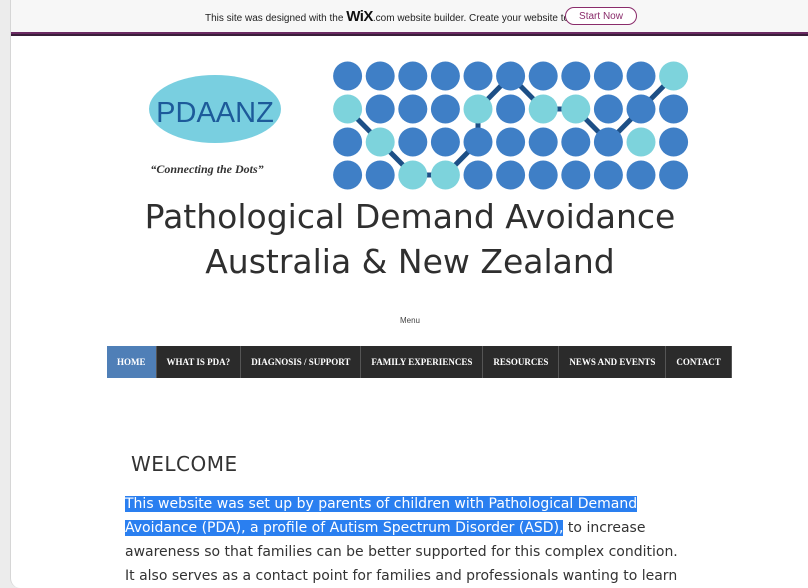 The height and width of the screenshot is (588, 808). What do you see at coordinates (301, 362) in the screenshot?
I see `nav-item-diagnosis-support: DIAGNOSIS / SUPPORT` at bounding box center [301, 362].